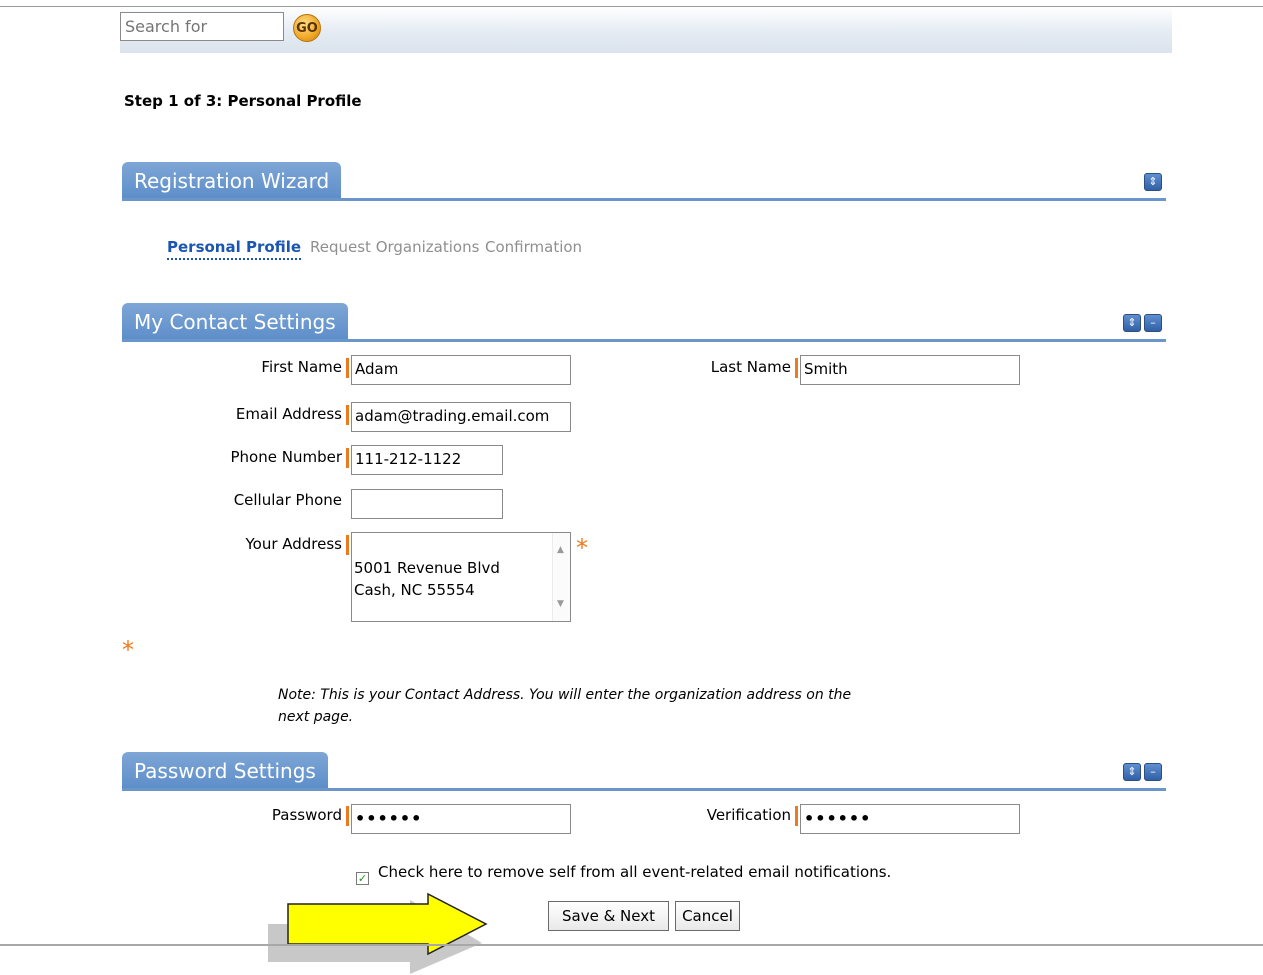  I want to click on last-name-label: Last Name, so click(750, 367).